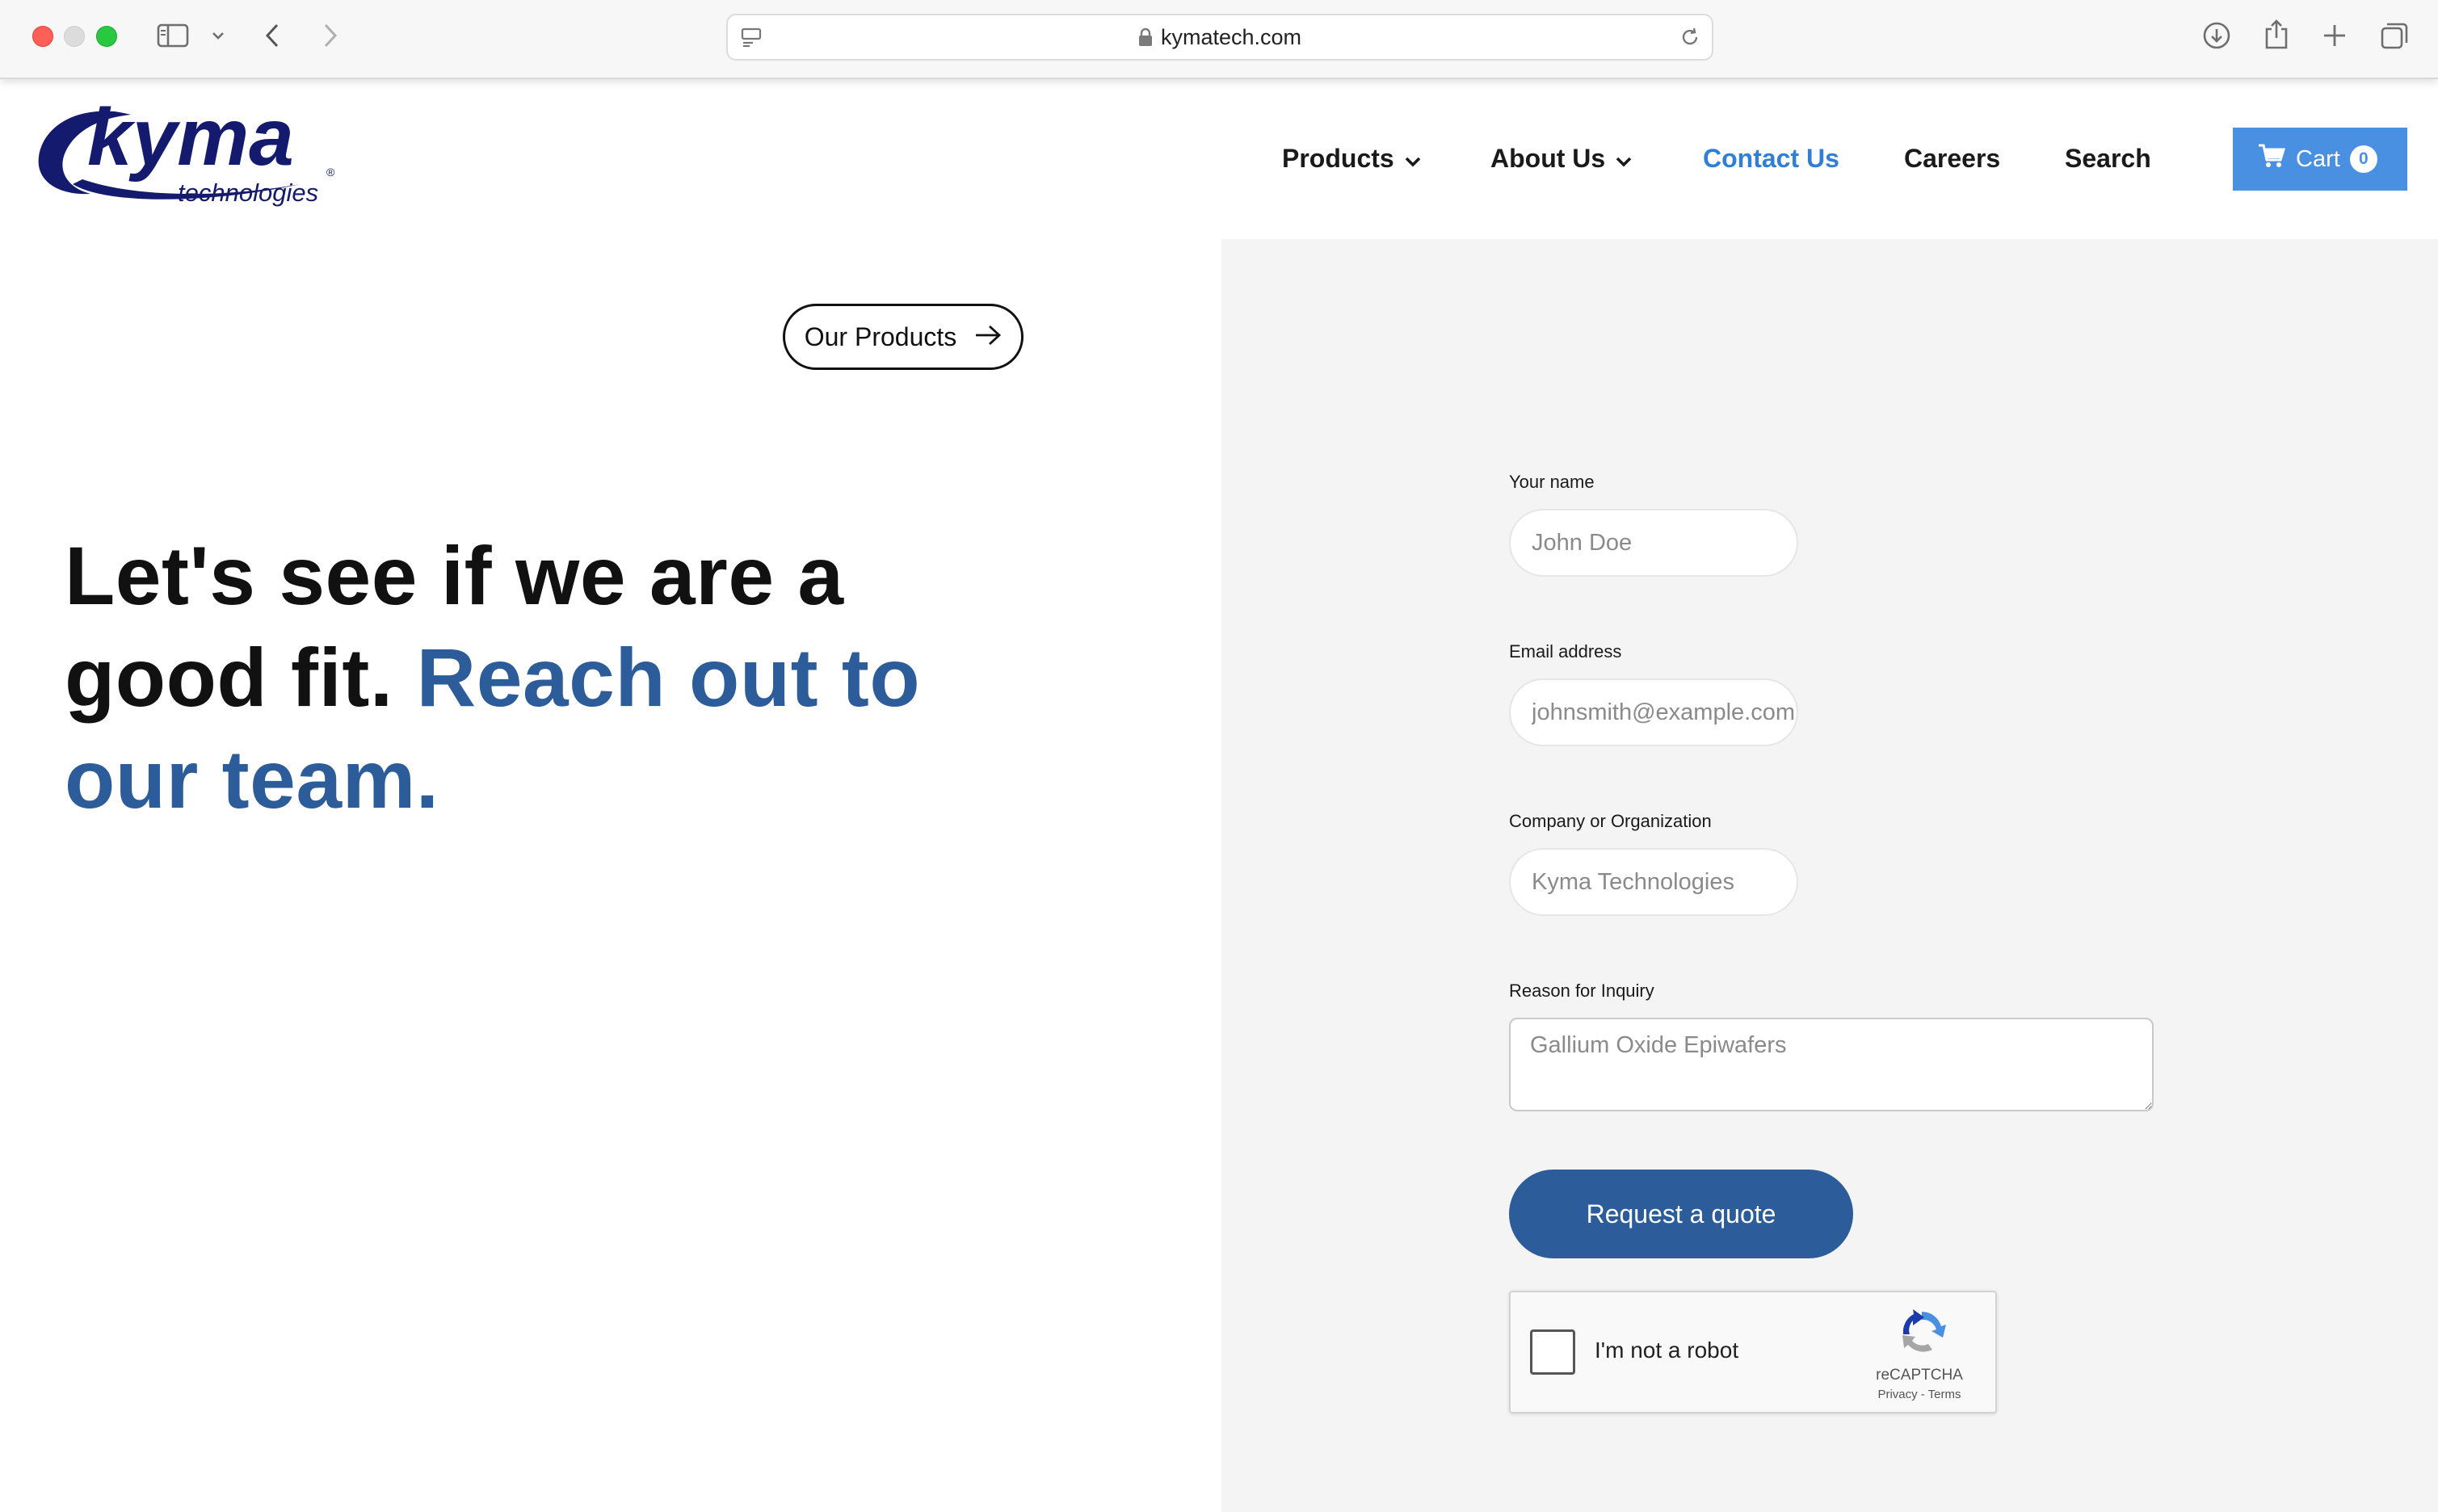 This screenshot has width=2438, height=1512. I want to click on url-display: kymatech.com, so click(1220, 37).